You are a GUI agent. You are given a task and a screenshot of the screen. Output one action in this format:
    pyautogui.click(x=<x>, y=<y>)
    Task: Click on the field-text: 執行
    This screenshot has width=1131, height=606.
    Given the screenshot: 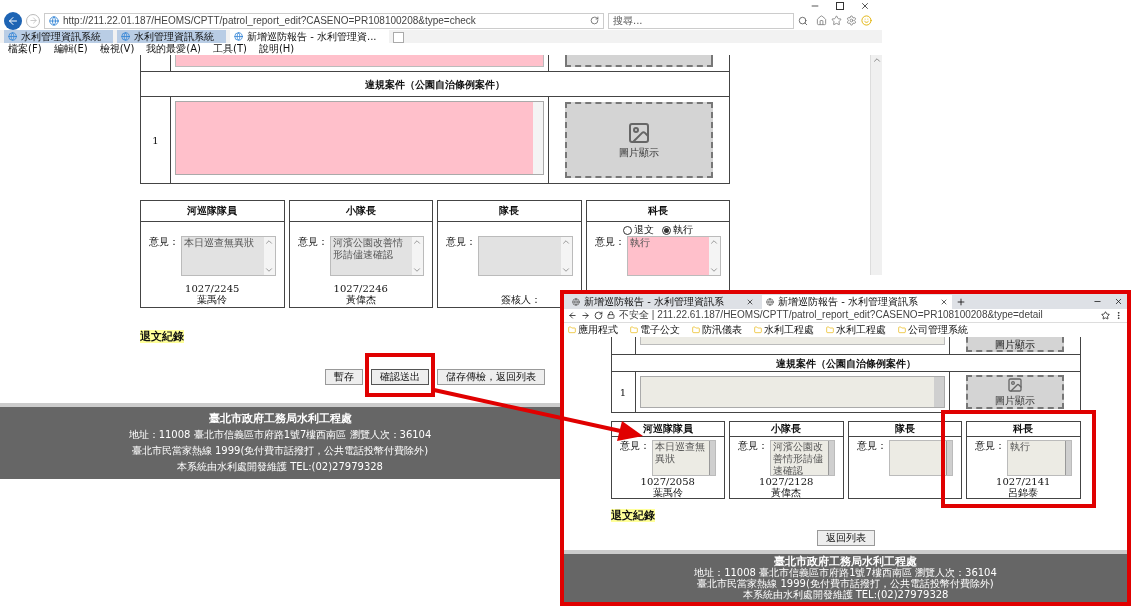 What is the action you would take?
    pyautogui.click(x=640, y=243)
    